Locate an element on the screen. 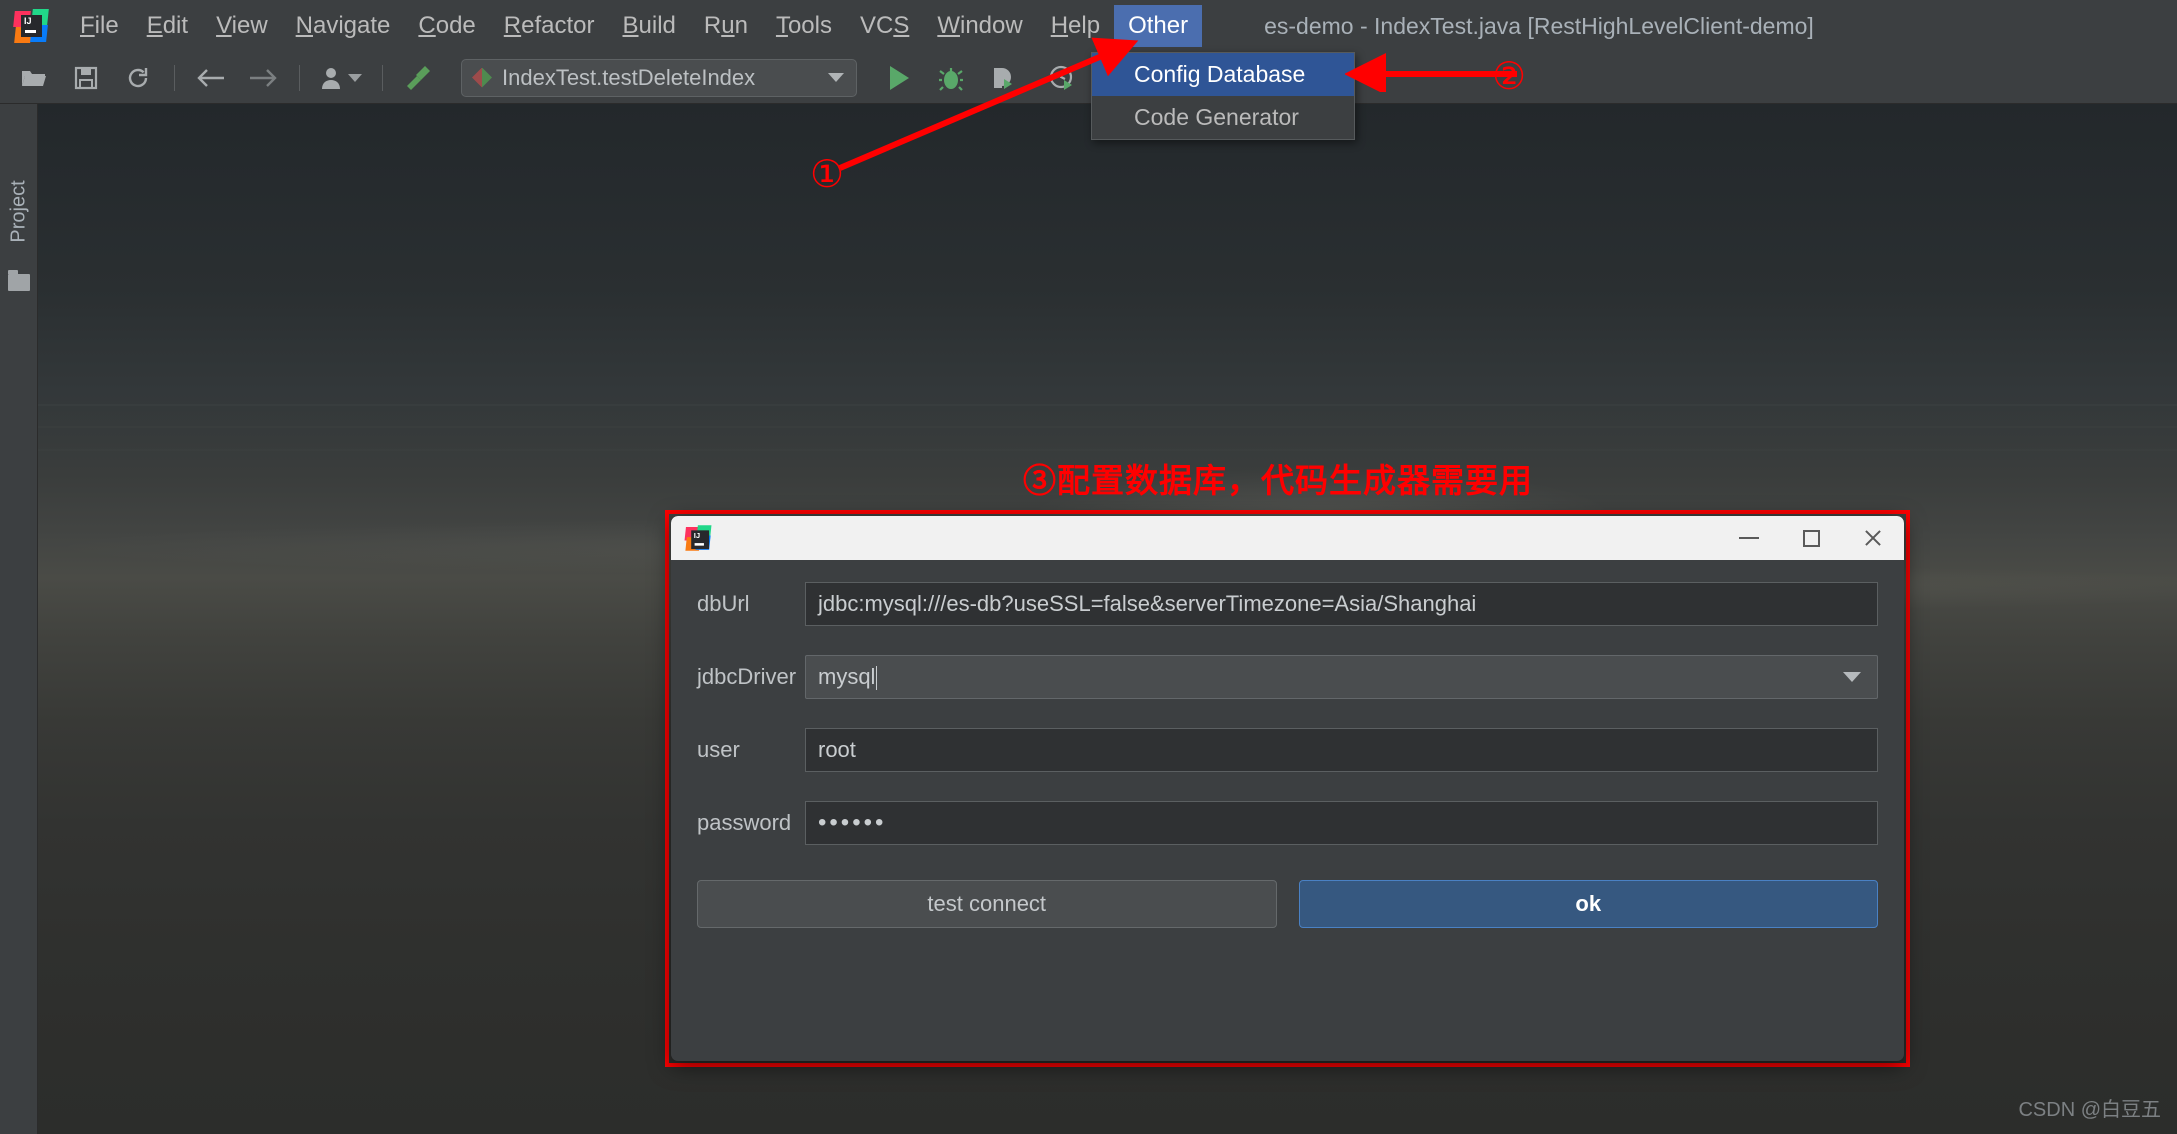 This screenshot has height=1134, width=2177. jdbcdriver-label: jdbcDriver is located at coordinates (747, 676).